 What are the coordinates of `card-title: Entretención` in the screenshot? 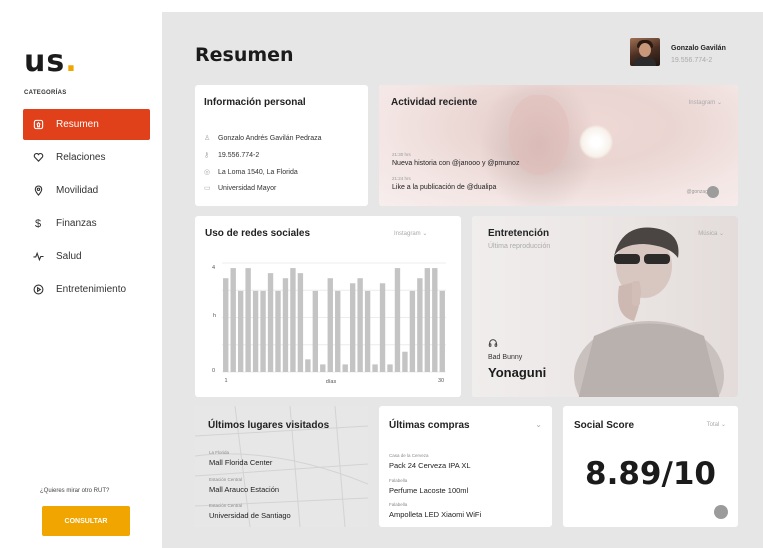 It's located at (519, 233).